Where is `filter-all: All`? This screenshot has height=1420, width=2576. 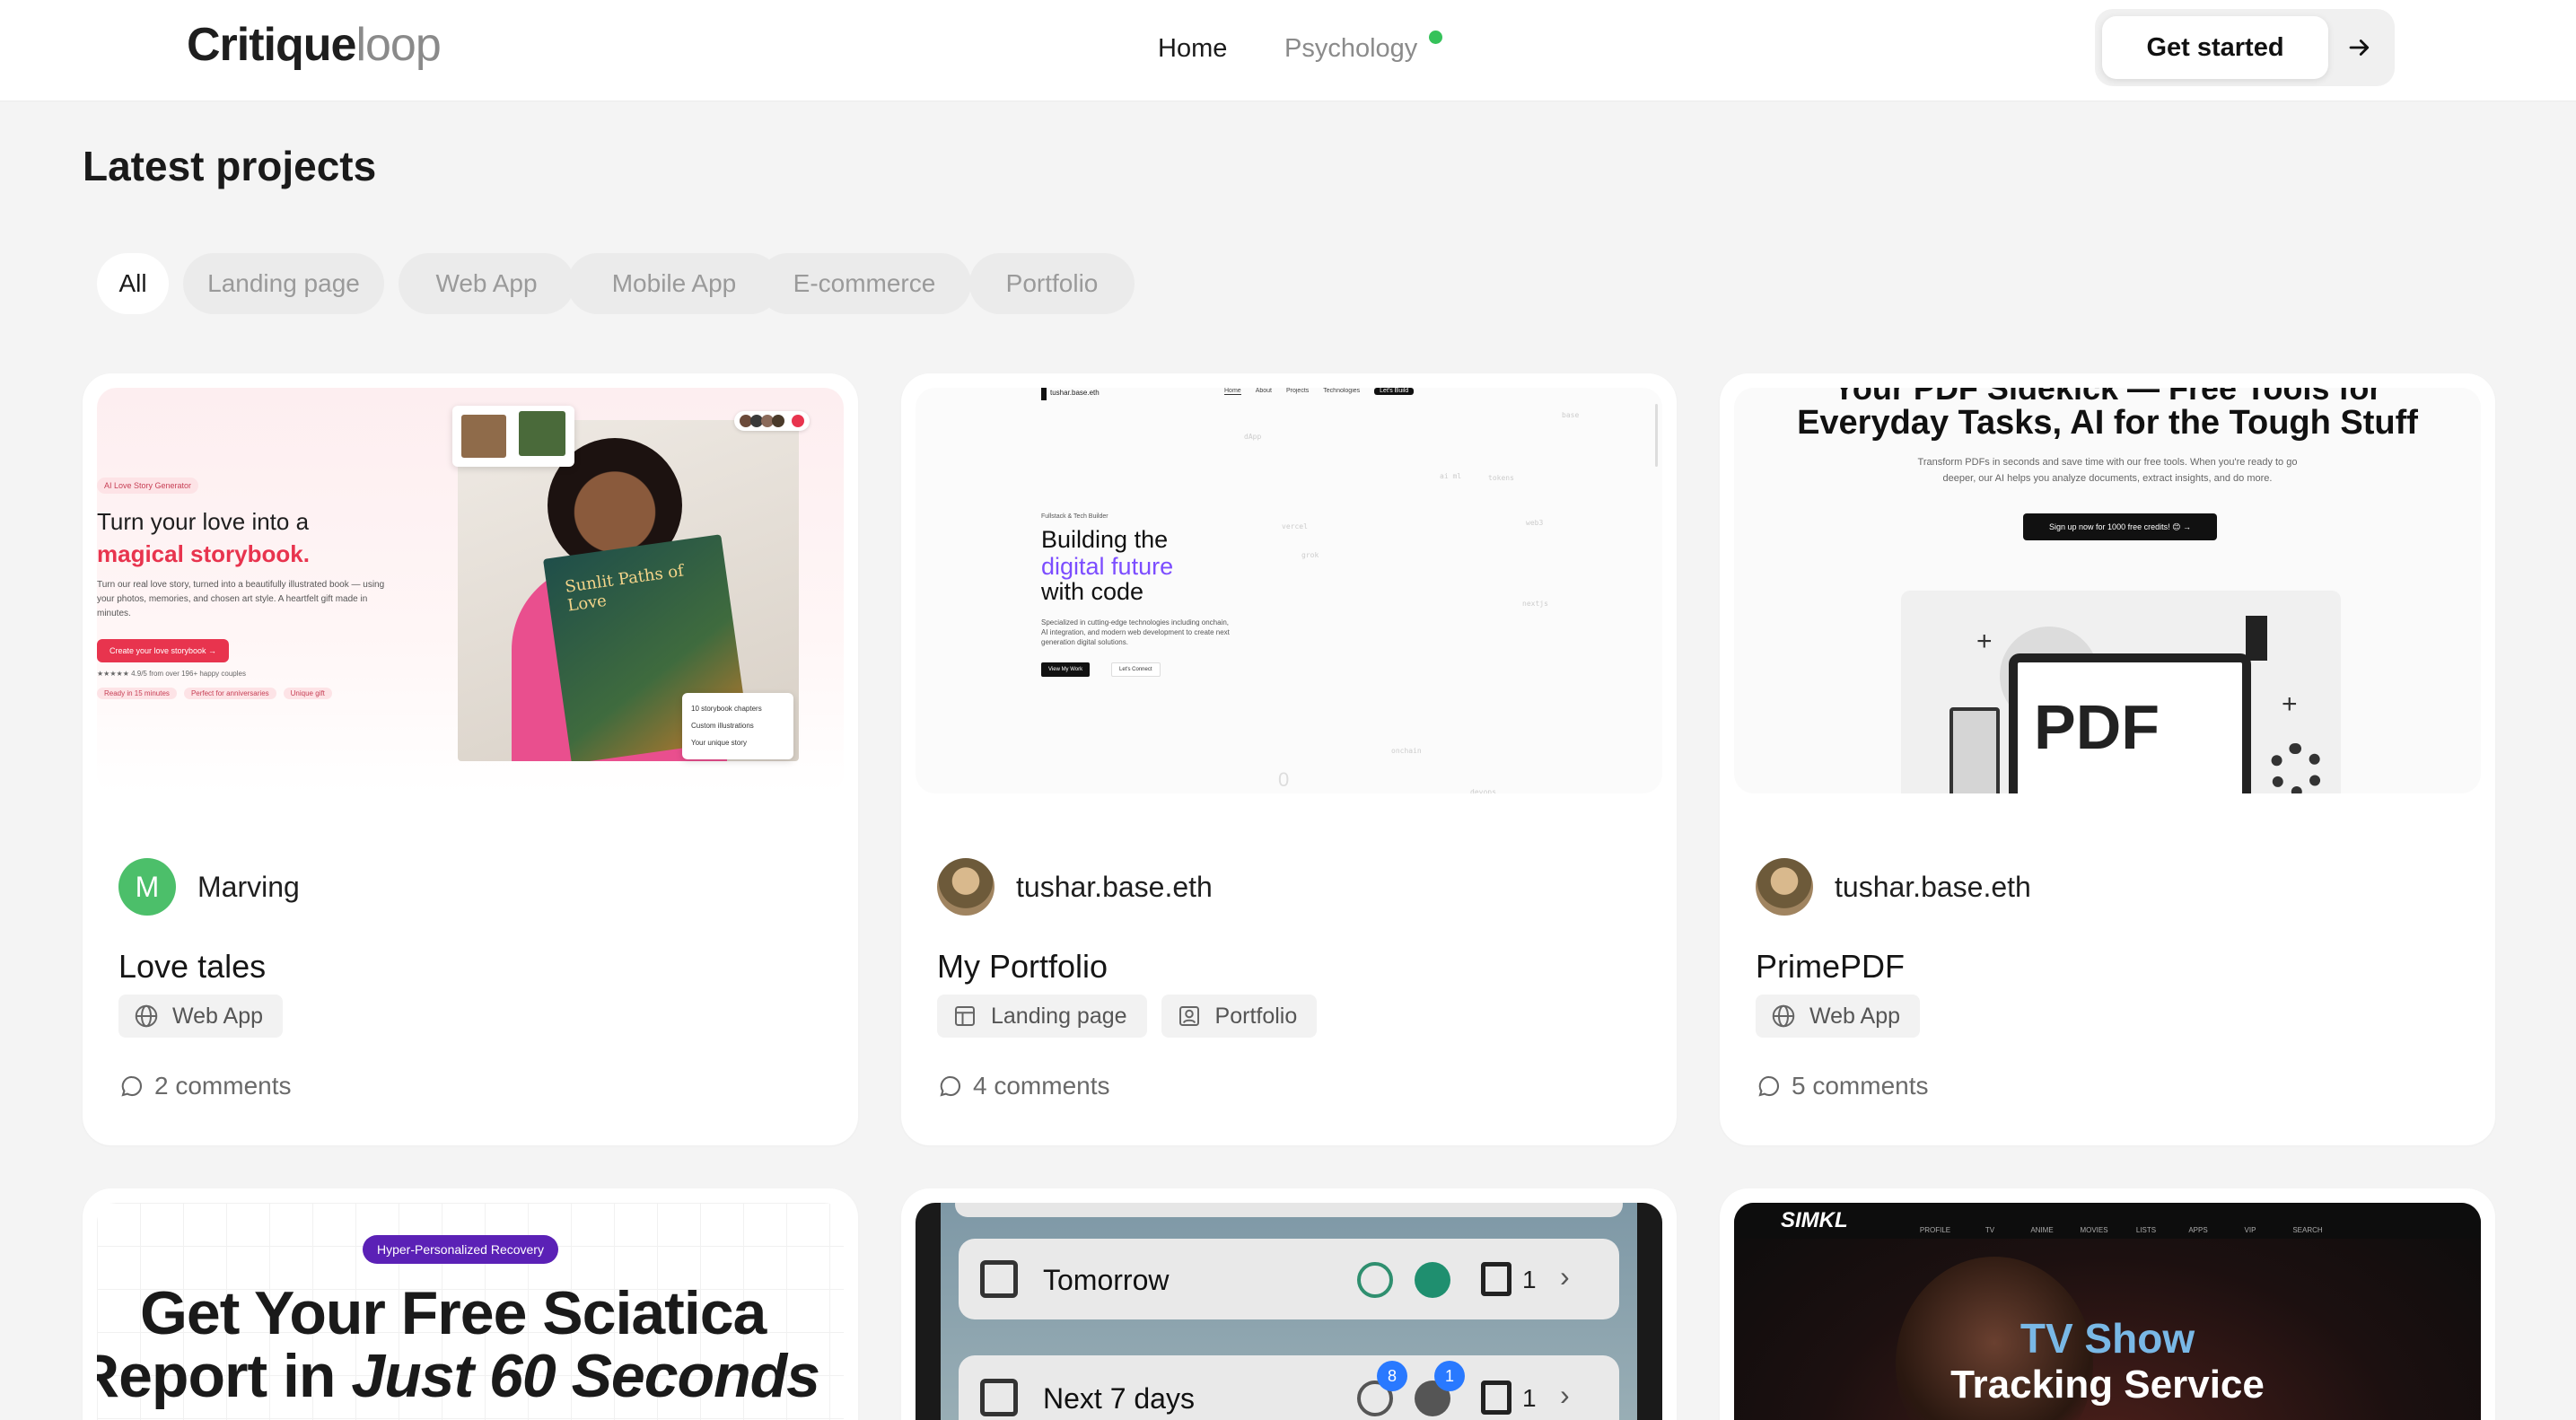 filter-all: All is located at coordinates (133, 283).